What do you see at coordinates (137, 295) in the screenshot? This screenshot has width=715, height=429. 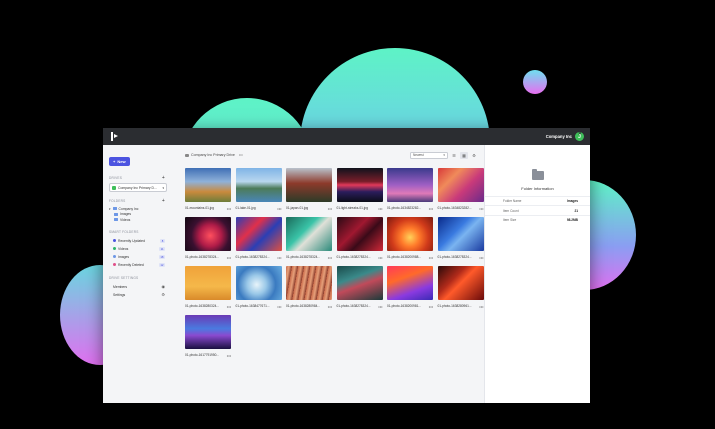 I see `drive-settings-item: Settings ⚙` at bounding box center [137, 295].